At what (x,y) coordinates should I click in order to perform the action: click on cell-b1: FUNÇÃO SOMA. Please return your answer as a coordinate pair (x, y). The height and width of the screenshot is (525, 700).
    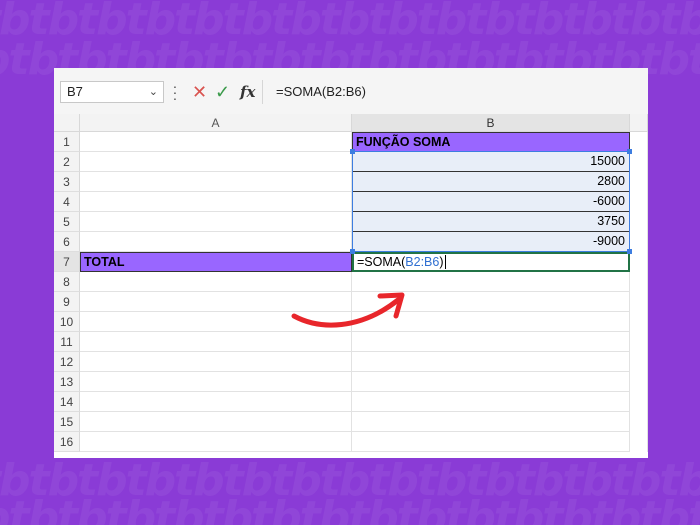
    Looking at the image, I should click on (491, 142).